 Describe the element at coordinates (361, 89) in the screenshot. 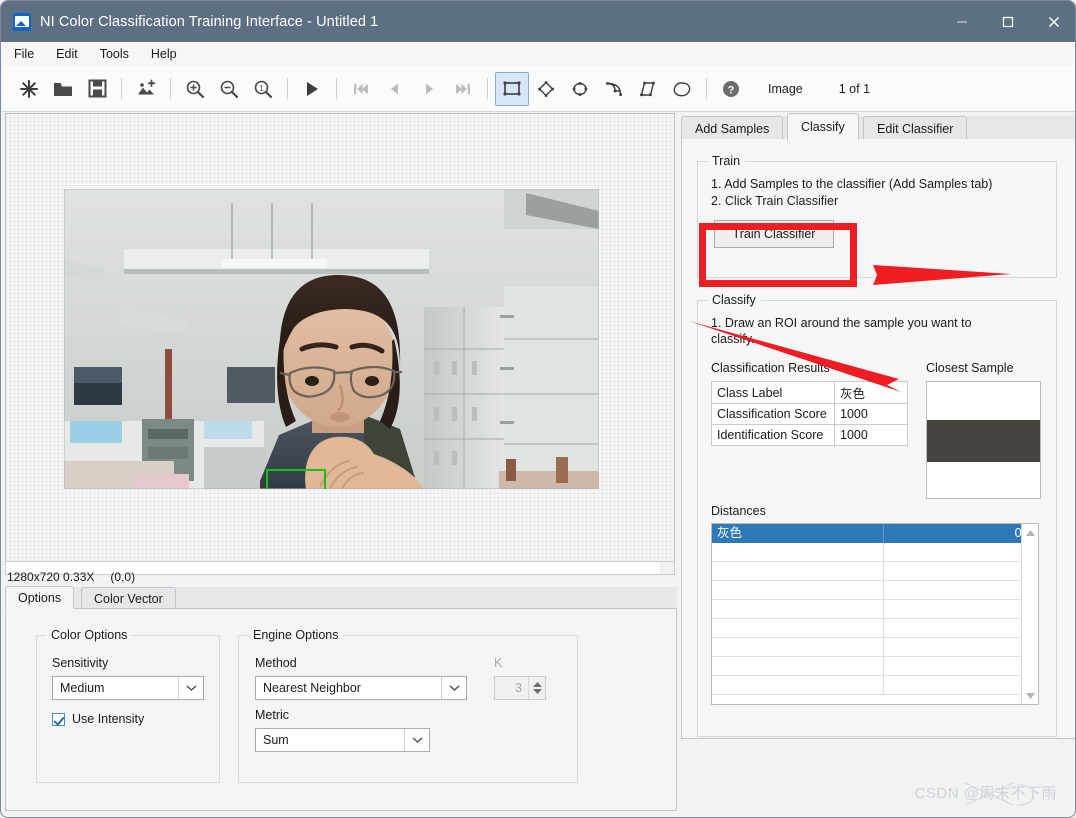

I see `first-image-icon` at that location.